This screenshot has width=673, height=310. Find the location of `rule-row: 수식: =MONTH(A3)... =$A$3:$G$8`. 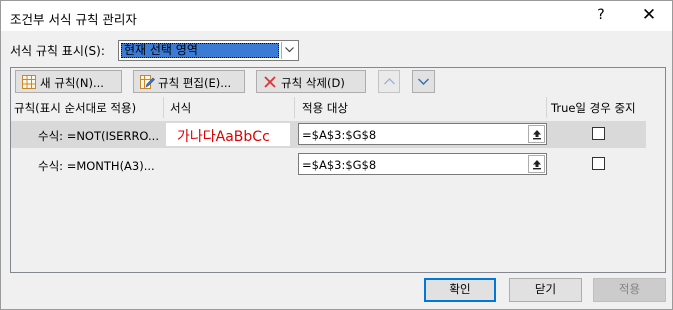

rule-row: 수식: =MONTH(A3)... =$A$3:$G$8 is located at coordinates (328, 164).